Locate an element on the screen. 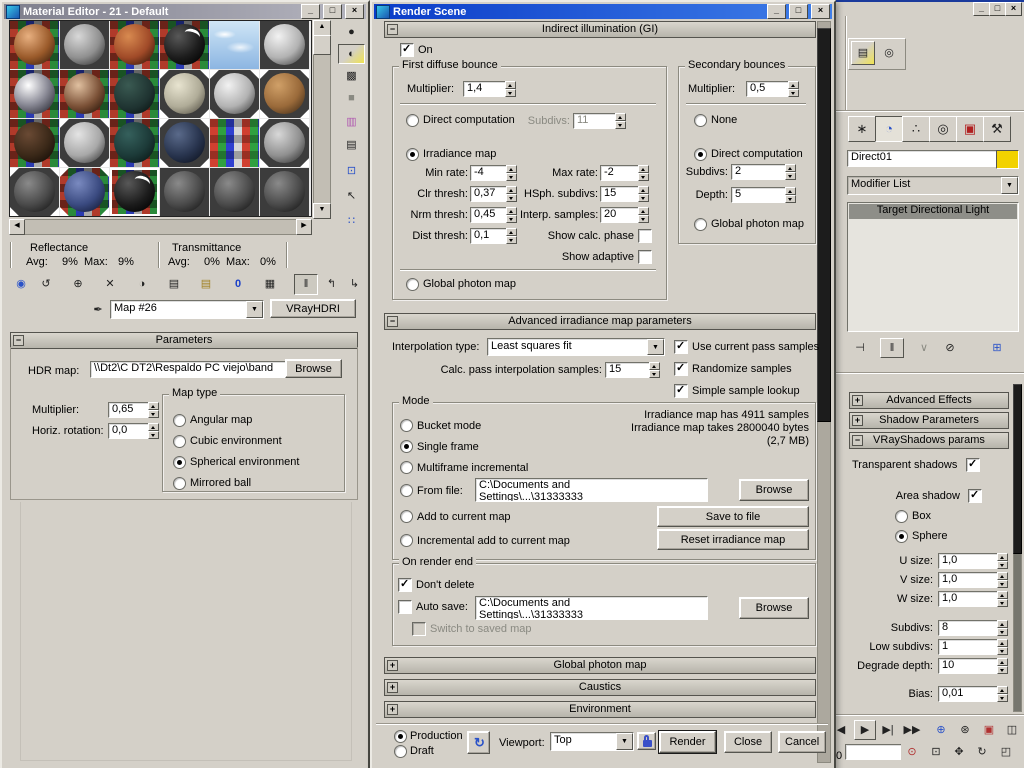  next-frame-icon: ▶| is located at coordinates (888, 730).